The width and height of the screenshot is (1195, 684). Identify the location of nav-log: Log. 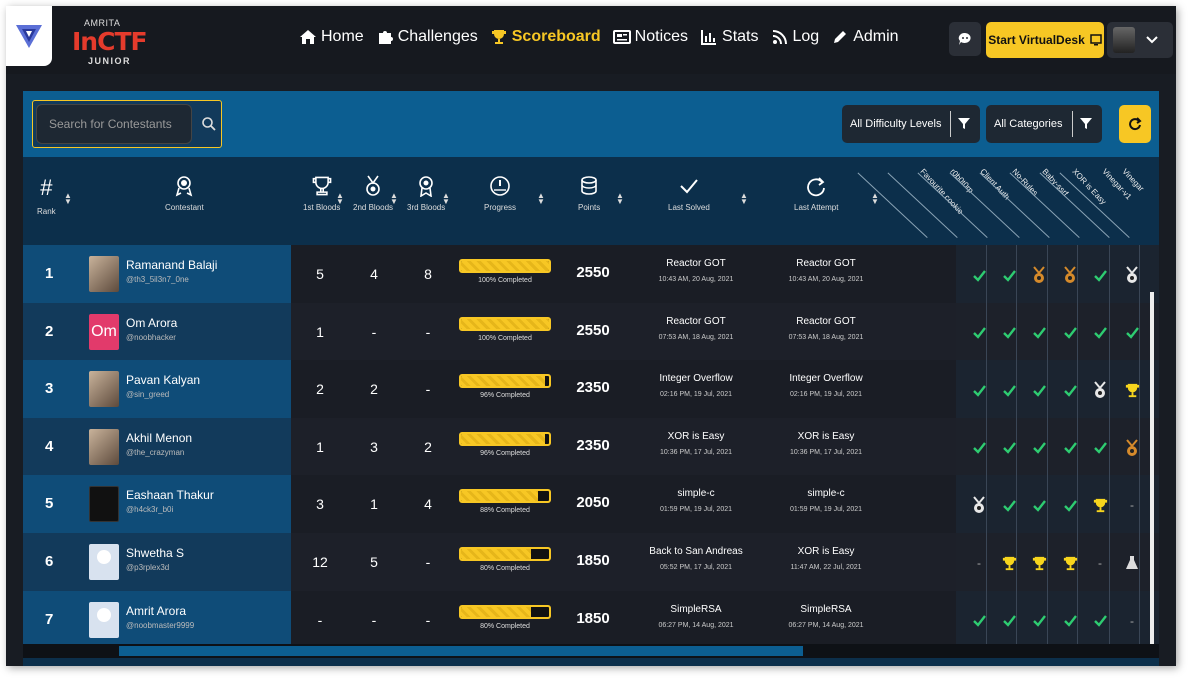
(795, 37).